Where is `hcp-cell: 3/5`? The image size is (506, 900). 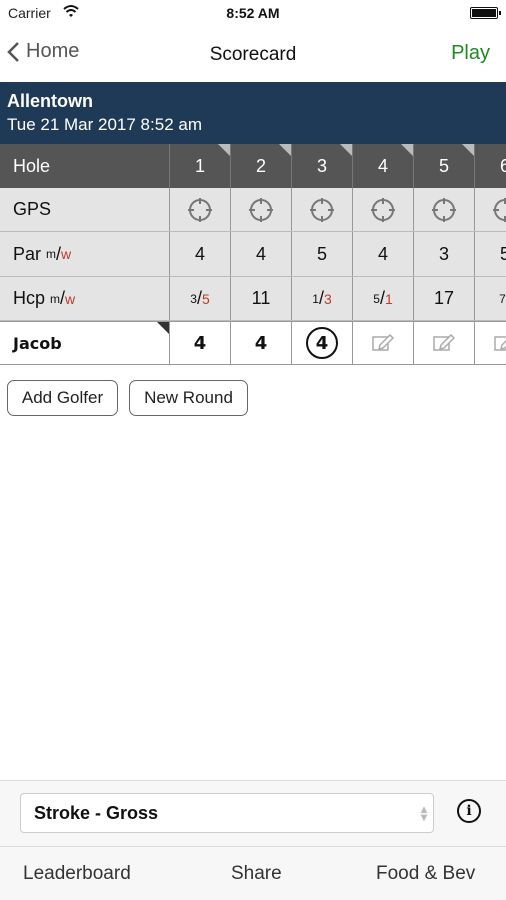
hcp-cell: 3/5 is located at coordinates (200, 298).